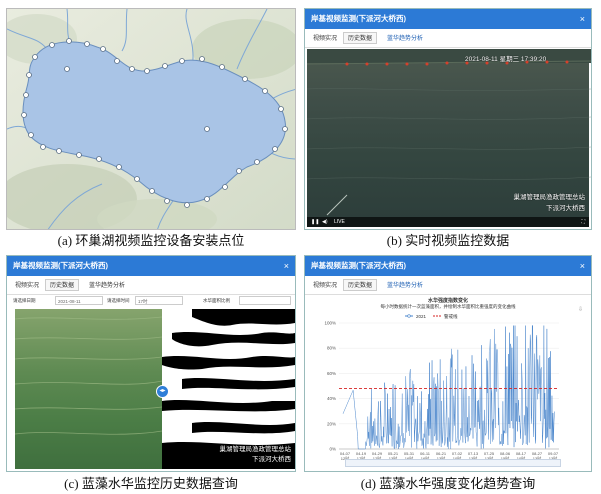  Describe the element at coordinates (453, 463) in the screenshot. I see `zoom-slider` at that location.